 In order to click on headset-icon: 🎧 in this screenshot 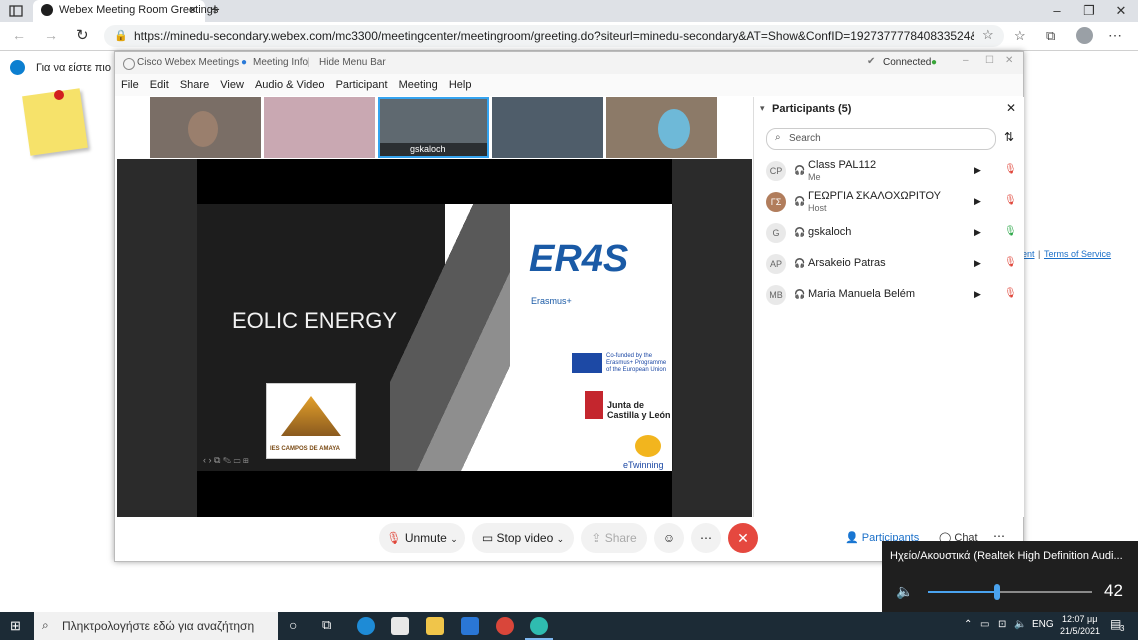, I will do `click(800, 263)`.